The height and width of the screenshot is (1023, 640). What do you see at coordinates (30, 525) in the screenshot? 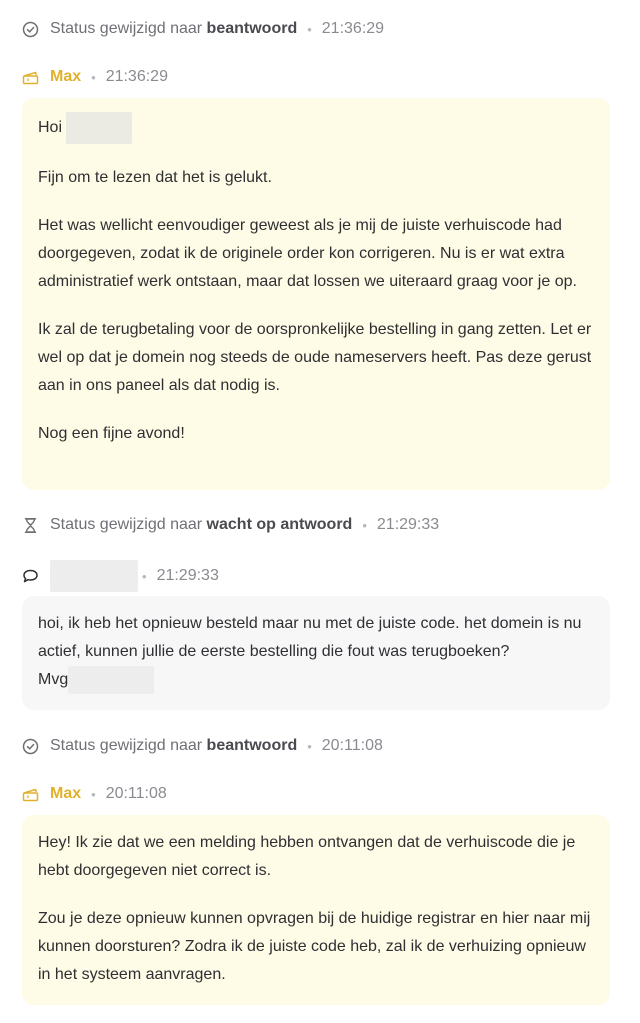
I see `hourglass-icon` at bounding box center [30, 525].